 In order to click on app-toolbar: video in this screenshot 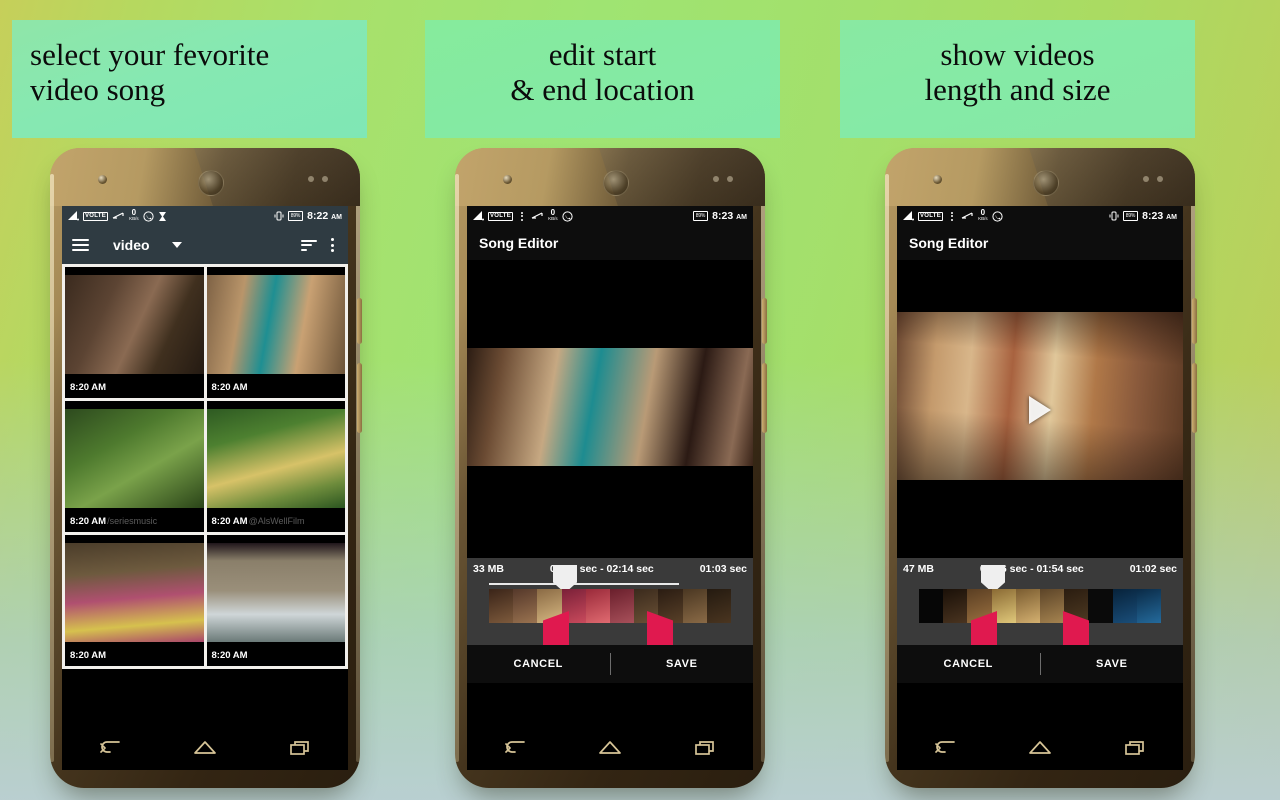, I will do `click(205, 245)`.